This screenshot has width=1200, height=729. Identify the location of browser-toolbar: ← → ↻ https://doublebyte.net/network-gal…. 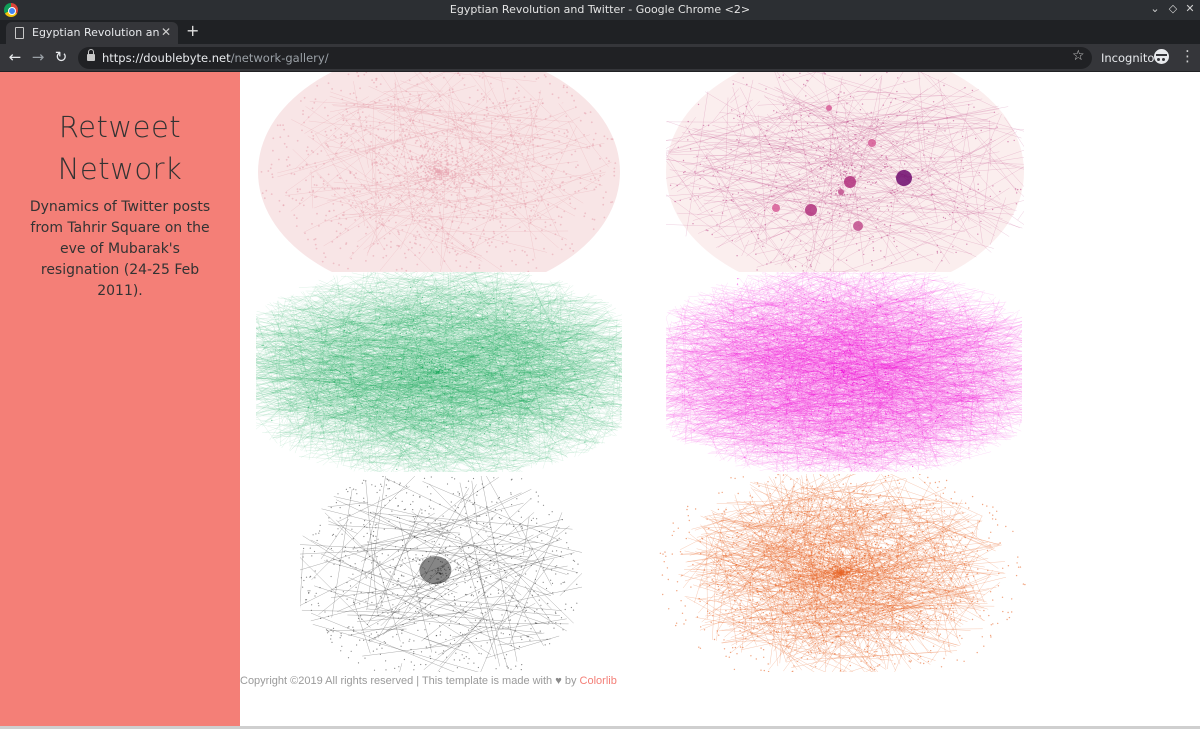
(600, 58).